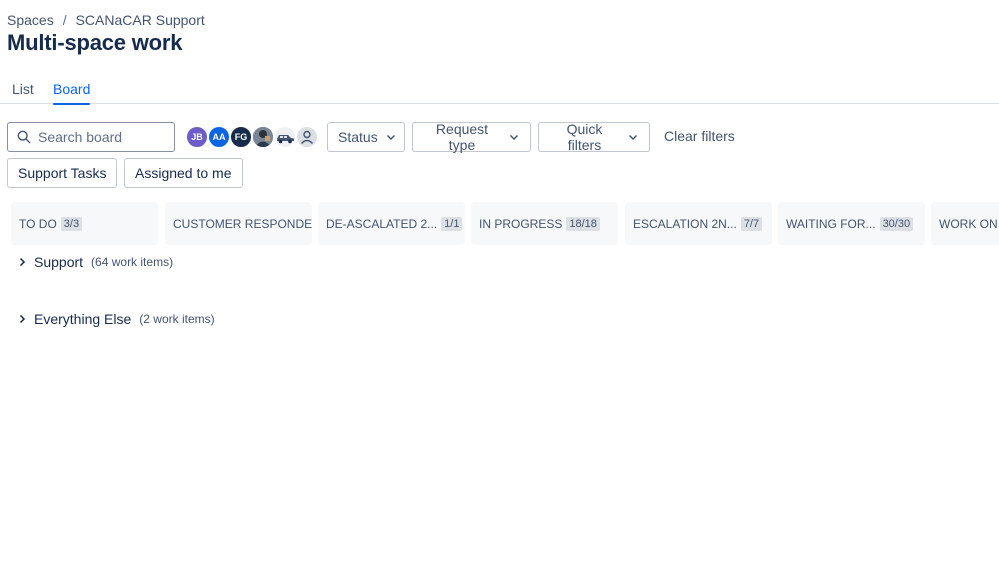 This screenshot has width=999, height=568. I want to click on avatar-initials: AA, so click(219, 137).